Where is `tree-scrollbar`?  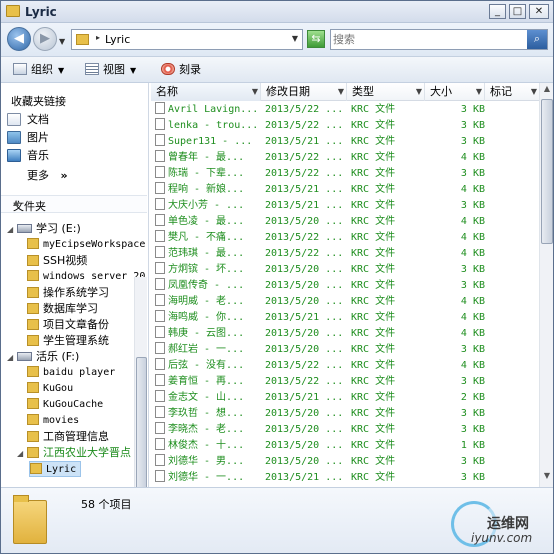 tree-scrollbar is located at coordinates (140, 382).